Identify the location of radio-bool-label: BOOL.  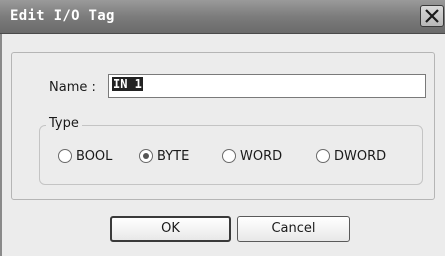
(94, 156).